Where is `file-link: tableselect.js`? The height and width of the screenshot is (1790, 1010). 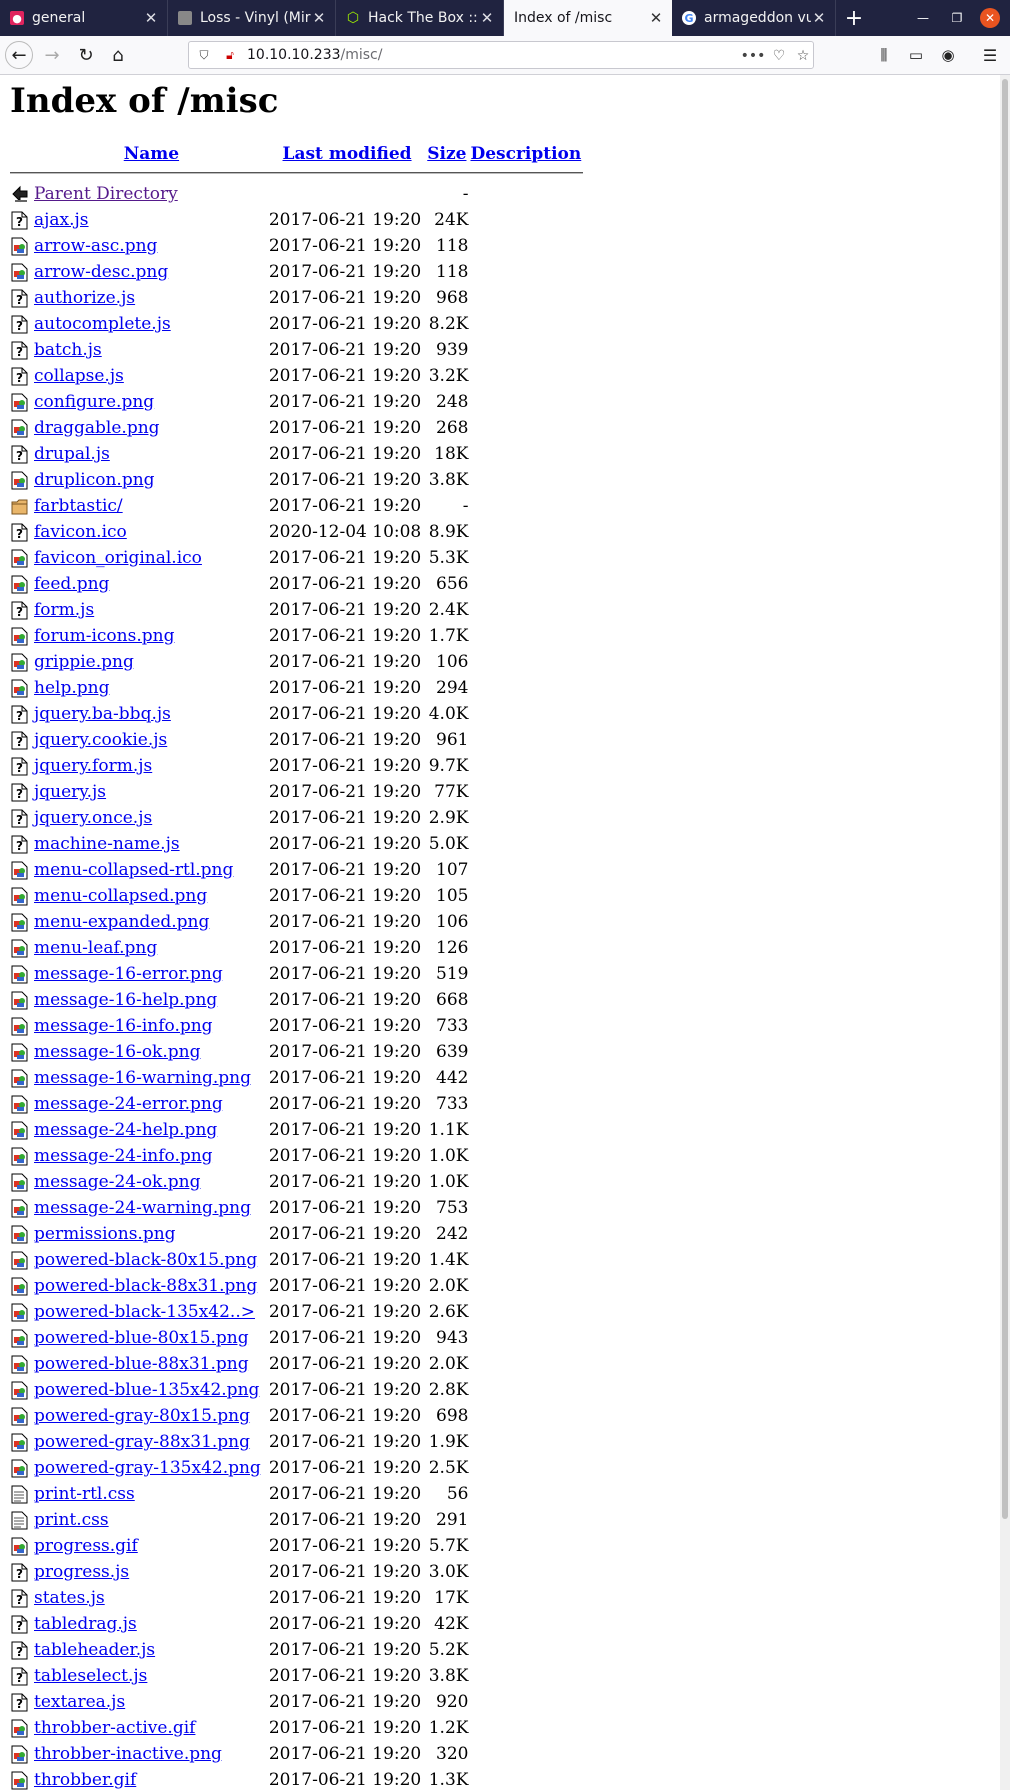 file-link: tableselect.js is located at coordinates (90, 1676).